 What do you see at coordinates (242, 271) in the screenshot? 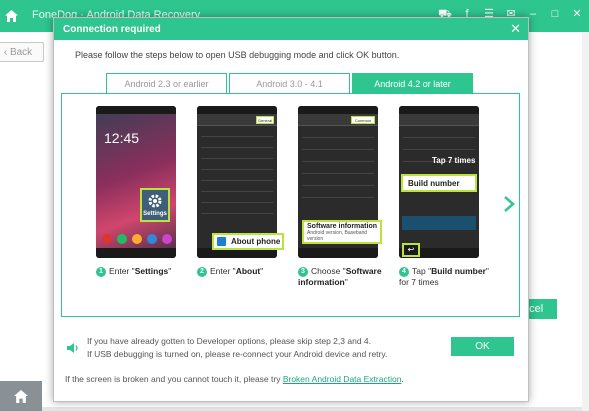
I see `step-2-caption: 2 Enter "About"` at bounding box center [242, 271].